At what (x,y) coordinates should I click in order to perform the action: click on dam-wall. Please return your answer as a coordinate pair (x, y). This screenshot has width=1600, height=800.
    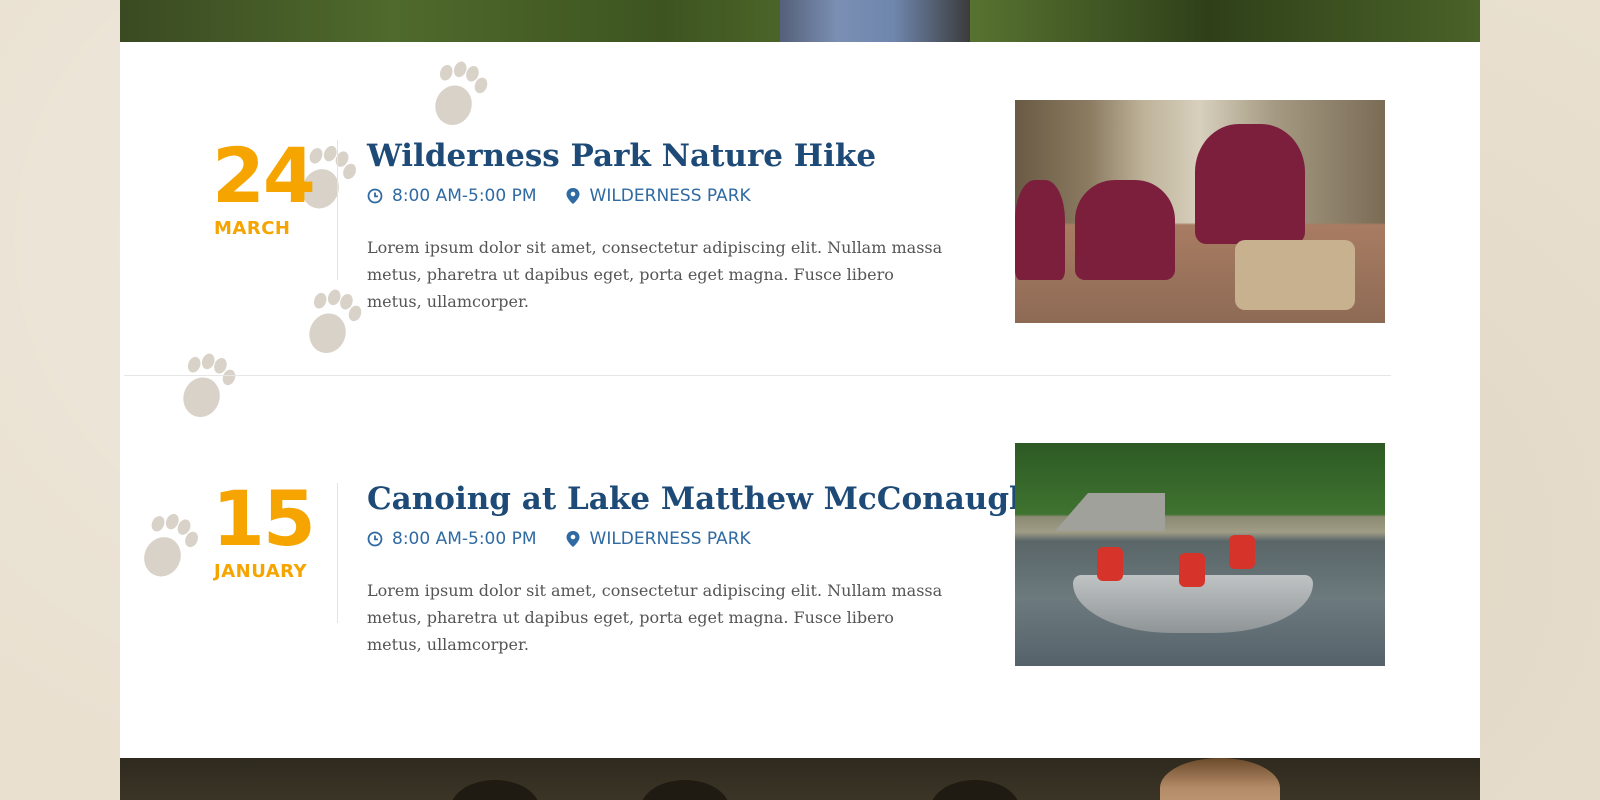
    Looking at the image, I should click on (1110, 512).